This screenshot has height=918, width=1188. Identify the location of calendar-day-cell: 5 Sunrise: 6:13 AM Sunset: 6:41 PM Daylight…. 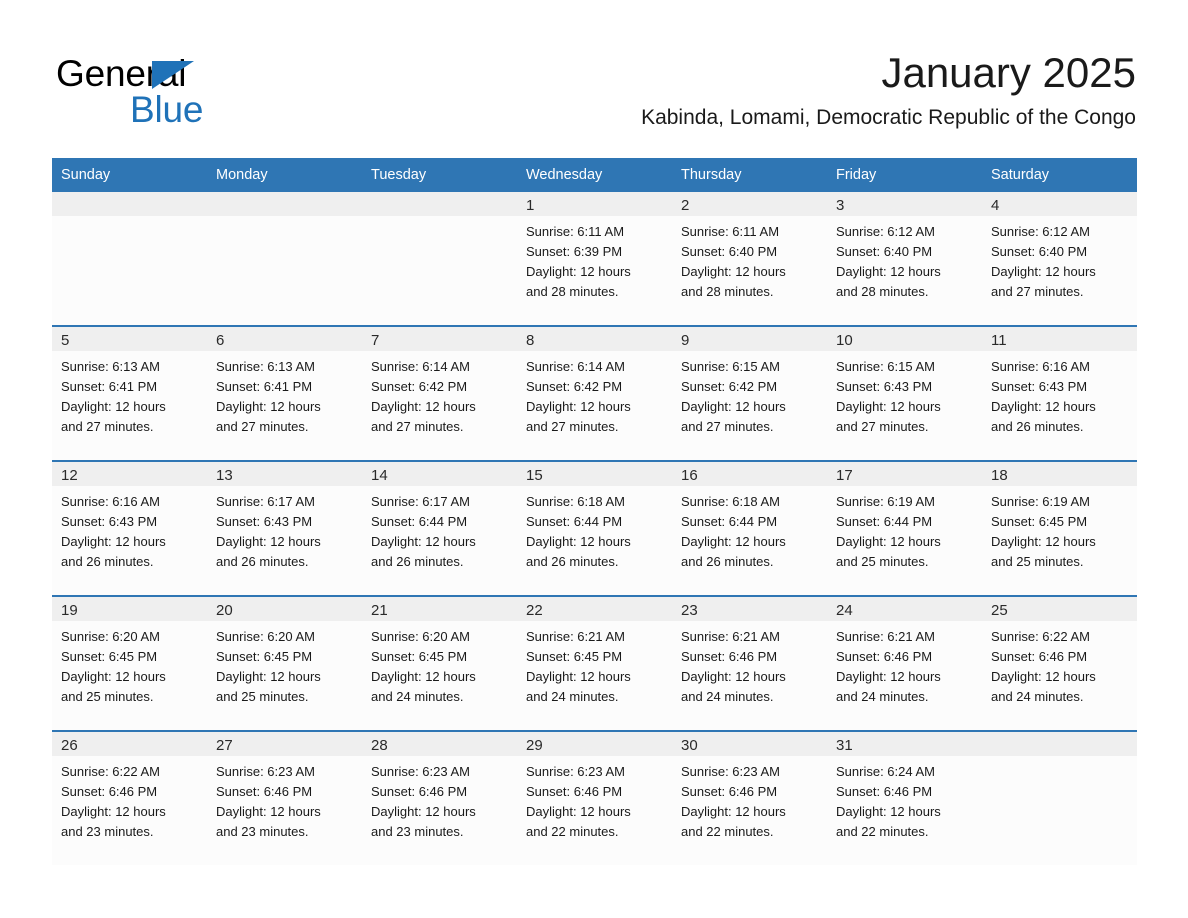
(129, 393).